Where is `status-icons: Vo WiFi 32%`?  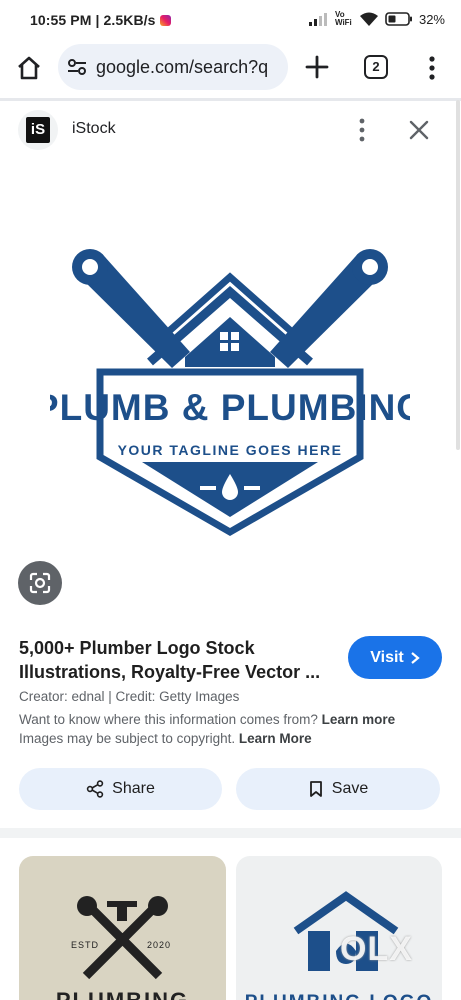
status-icons: Vo WiFi 32% is located at coordinates (376, 18).